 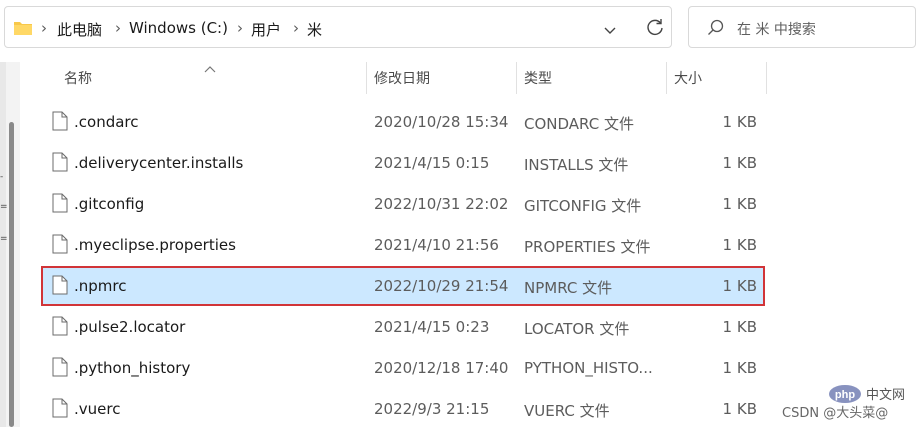 I want to click on column-header-modified: 修改日期, so click(x=402, y=78).